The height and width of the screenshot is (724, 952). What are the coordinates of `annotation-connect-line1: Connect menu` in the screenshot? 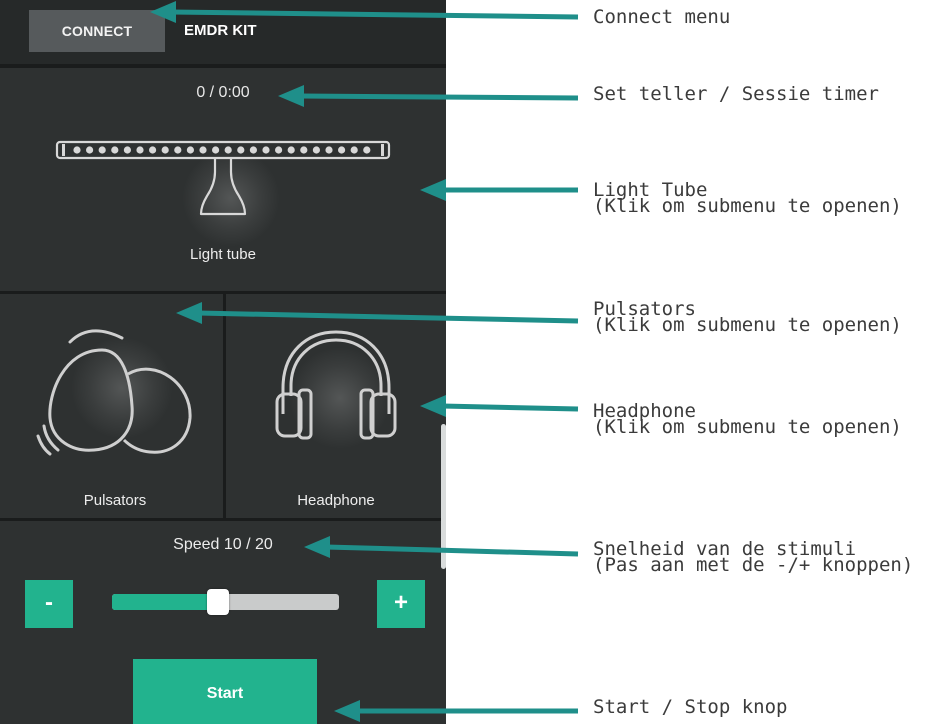 It's located at (662, 17).